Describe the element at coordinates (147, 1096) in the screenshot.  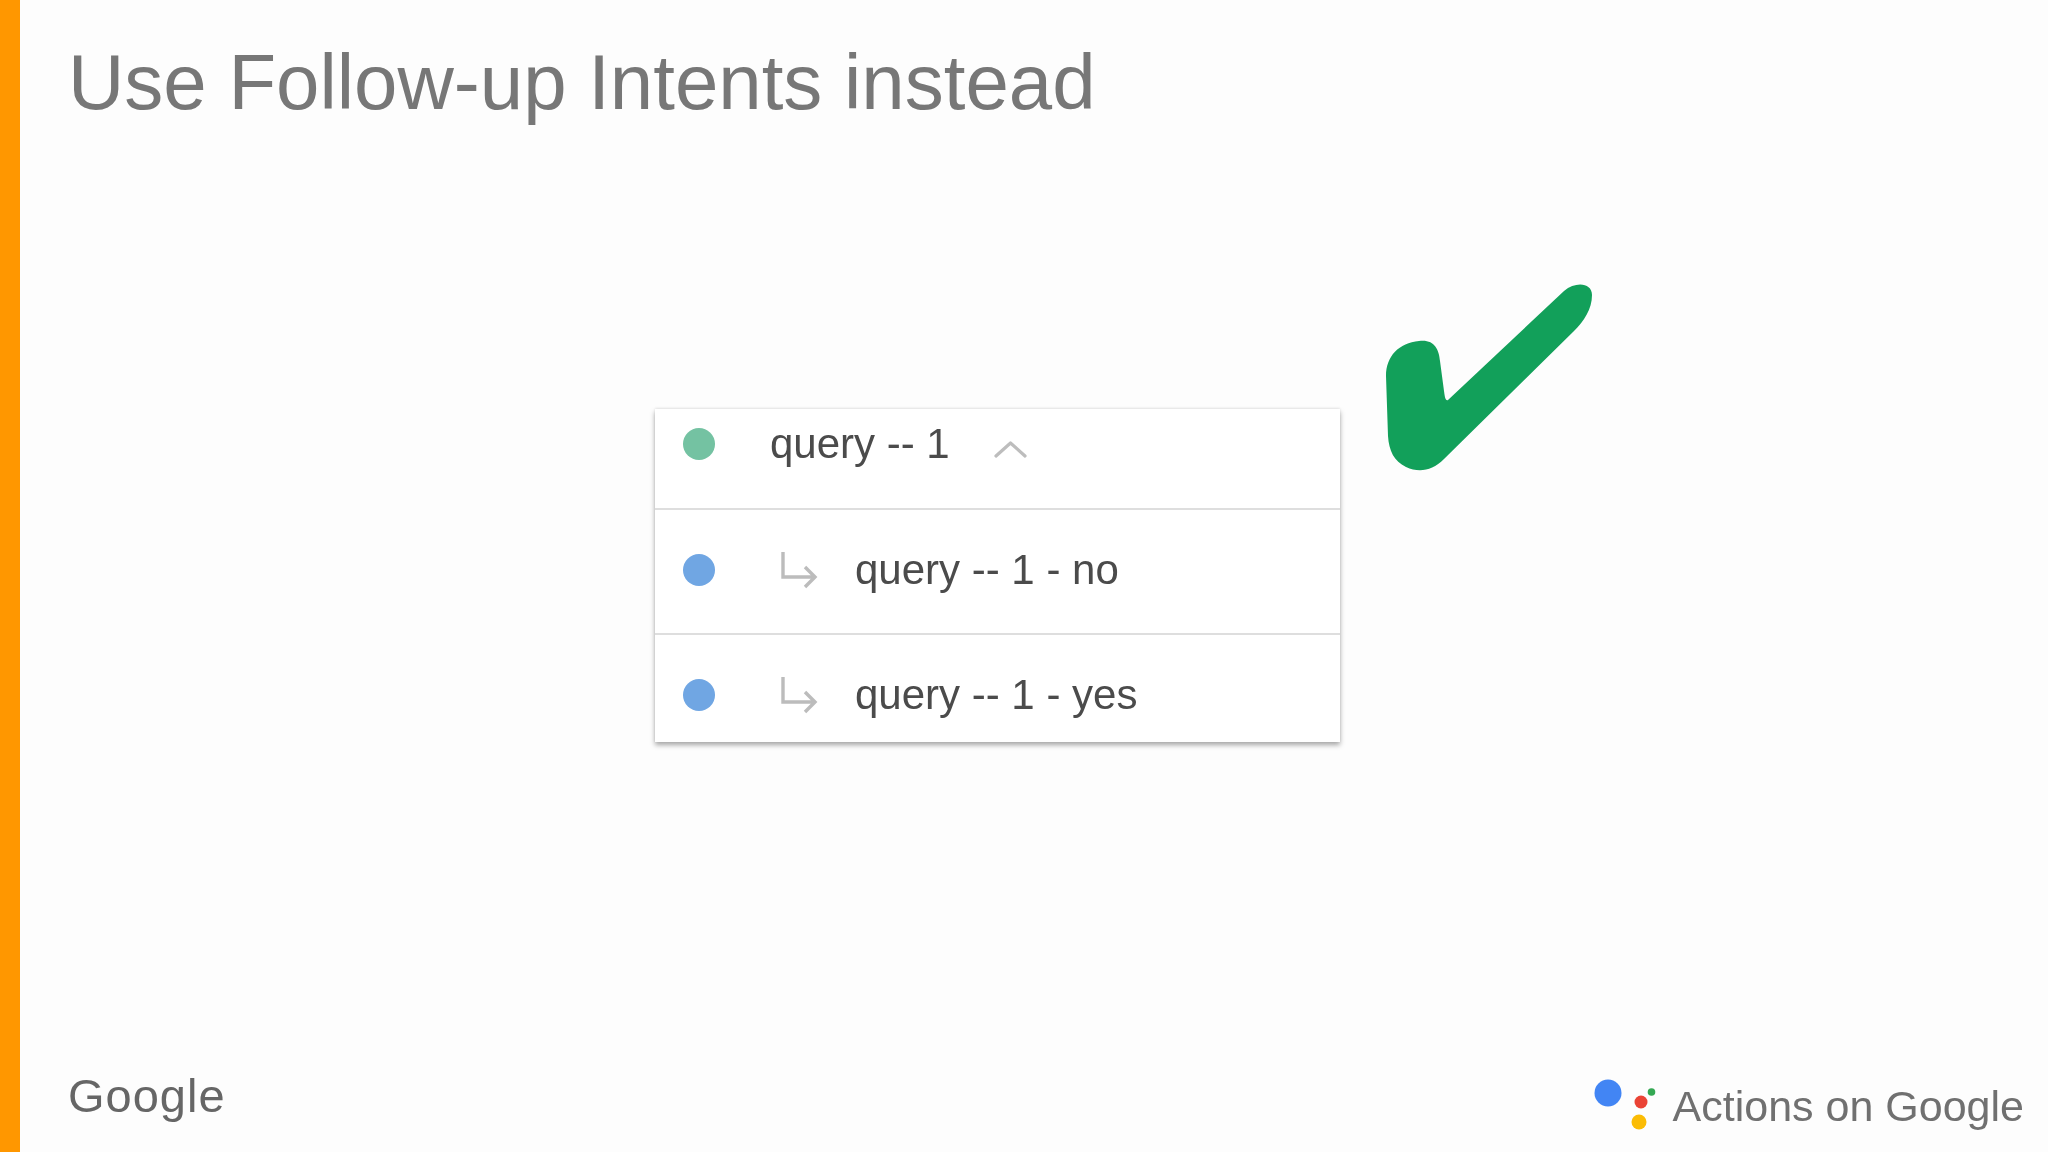
I see `google-wordmark: Google` at that location.